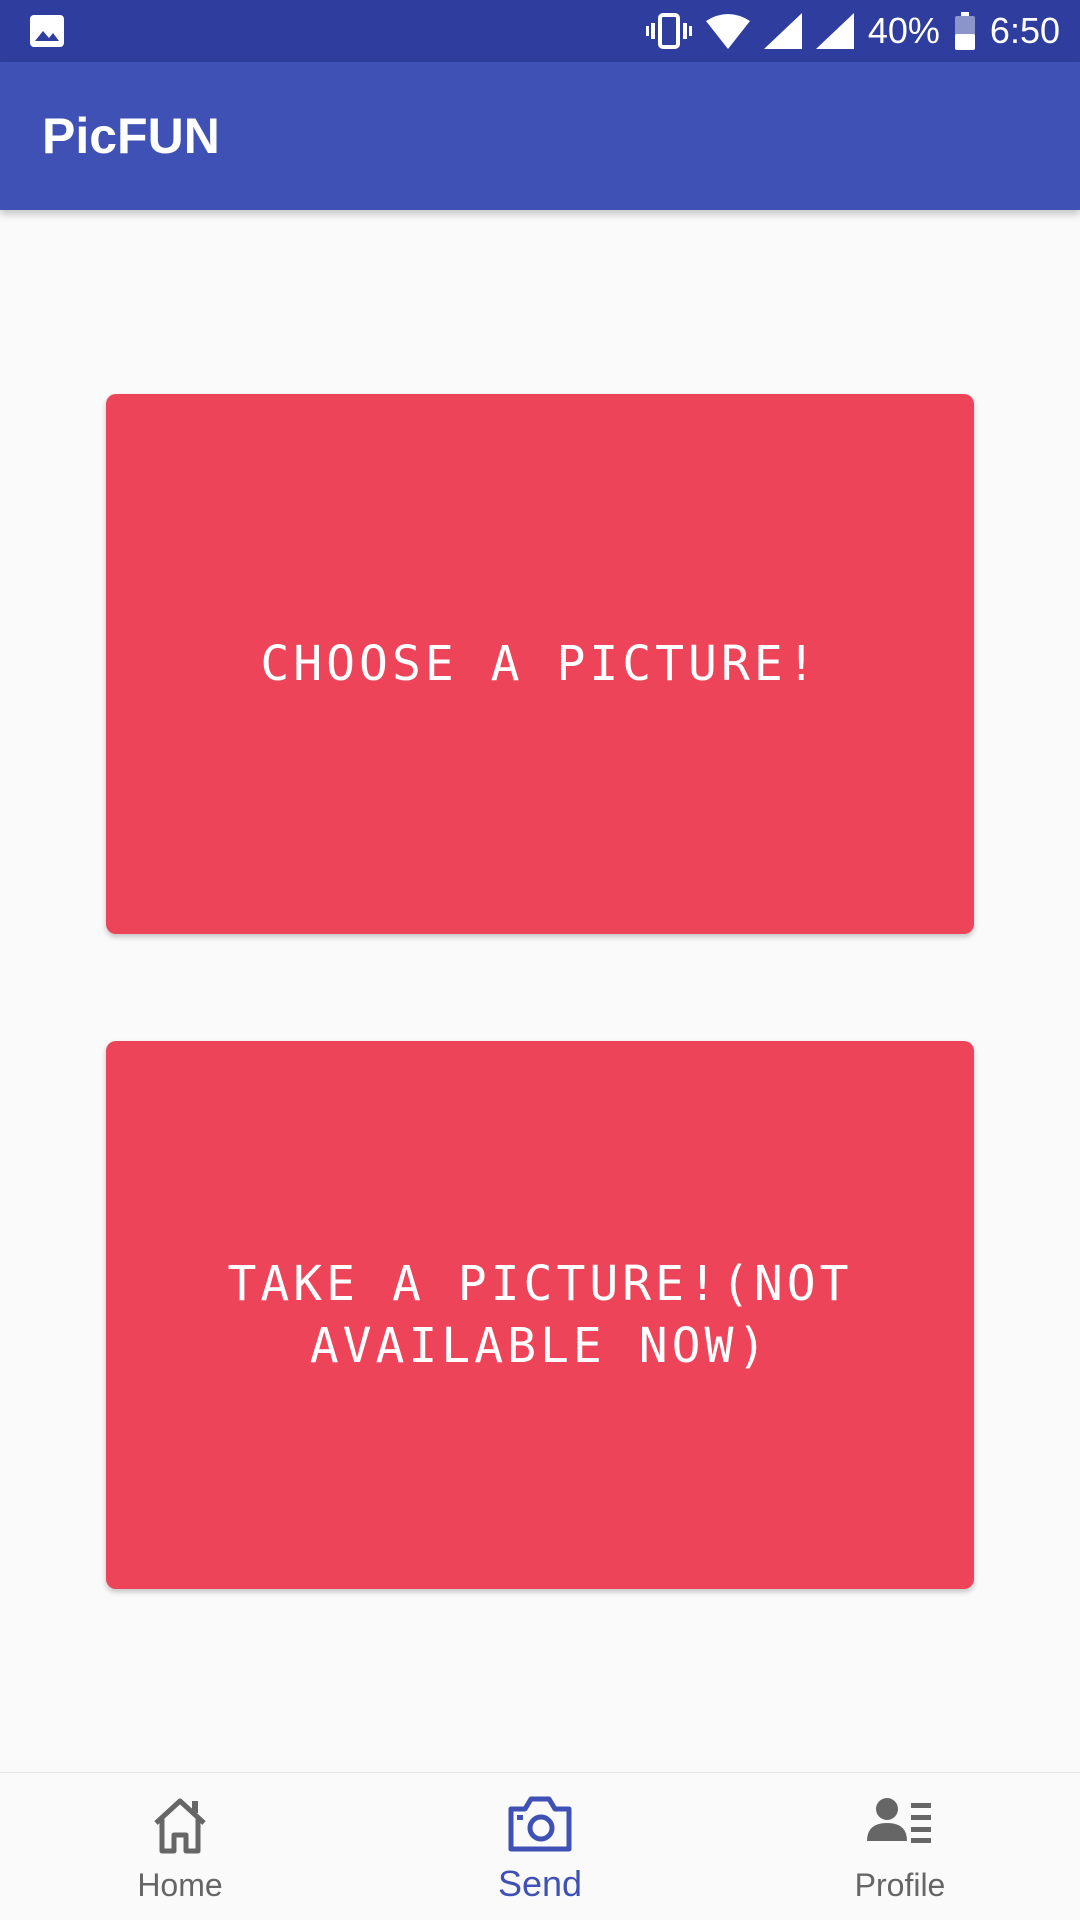  What do you see at coordinates (180, 1885) in the screenshot?
I see `nav-label-home: Home` at bounding box center [180, 1885].